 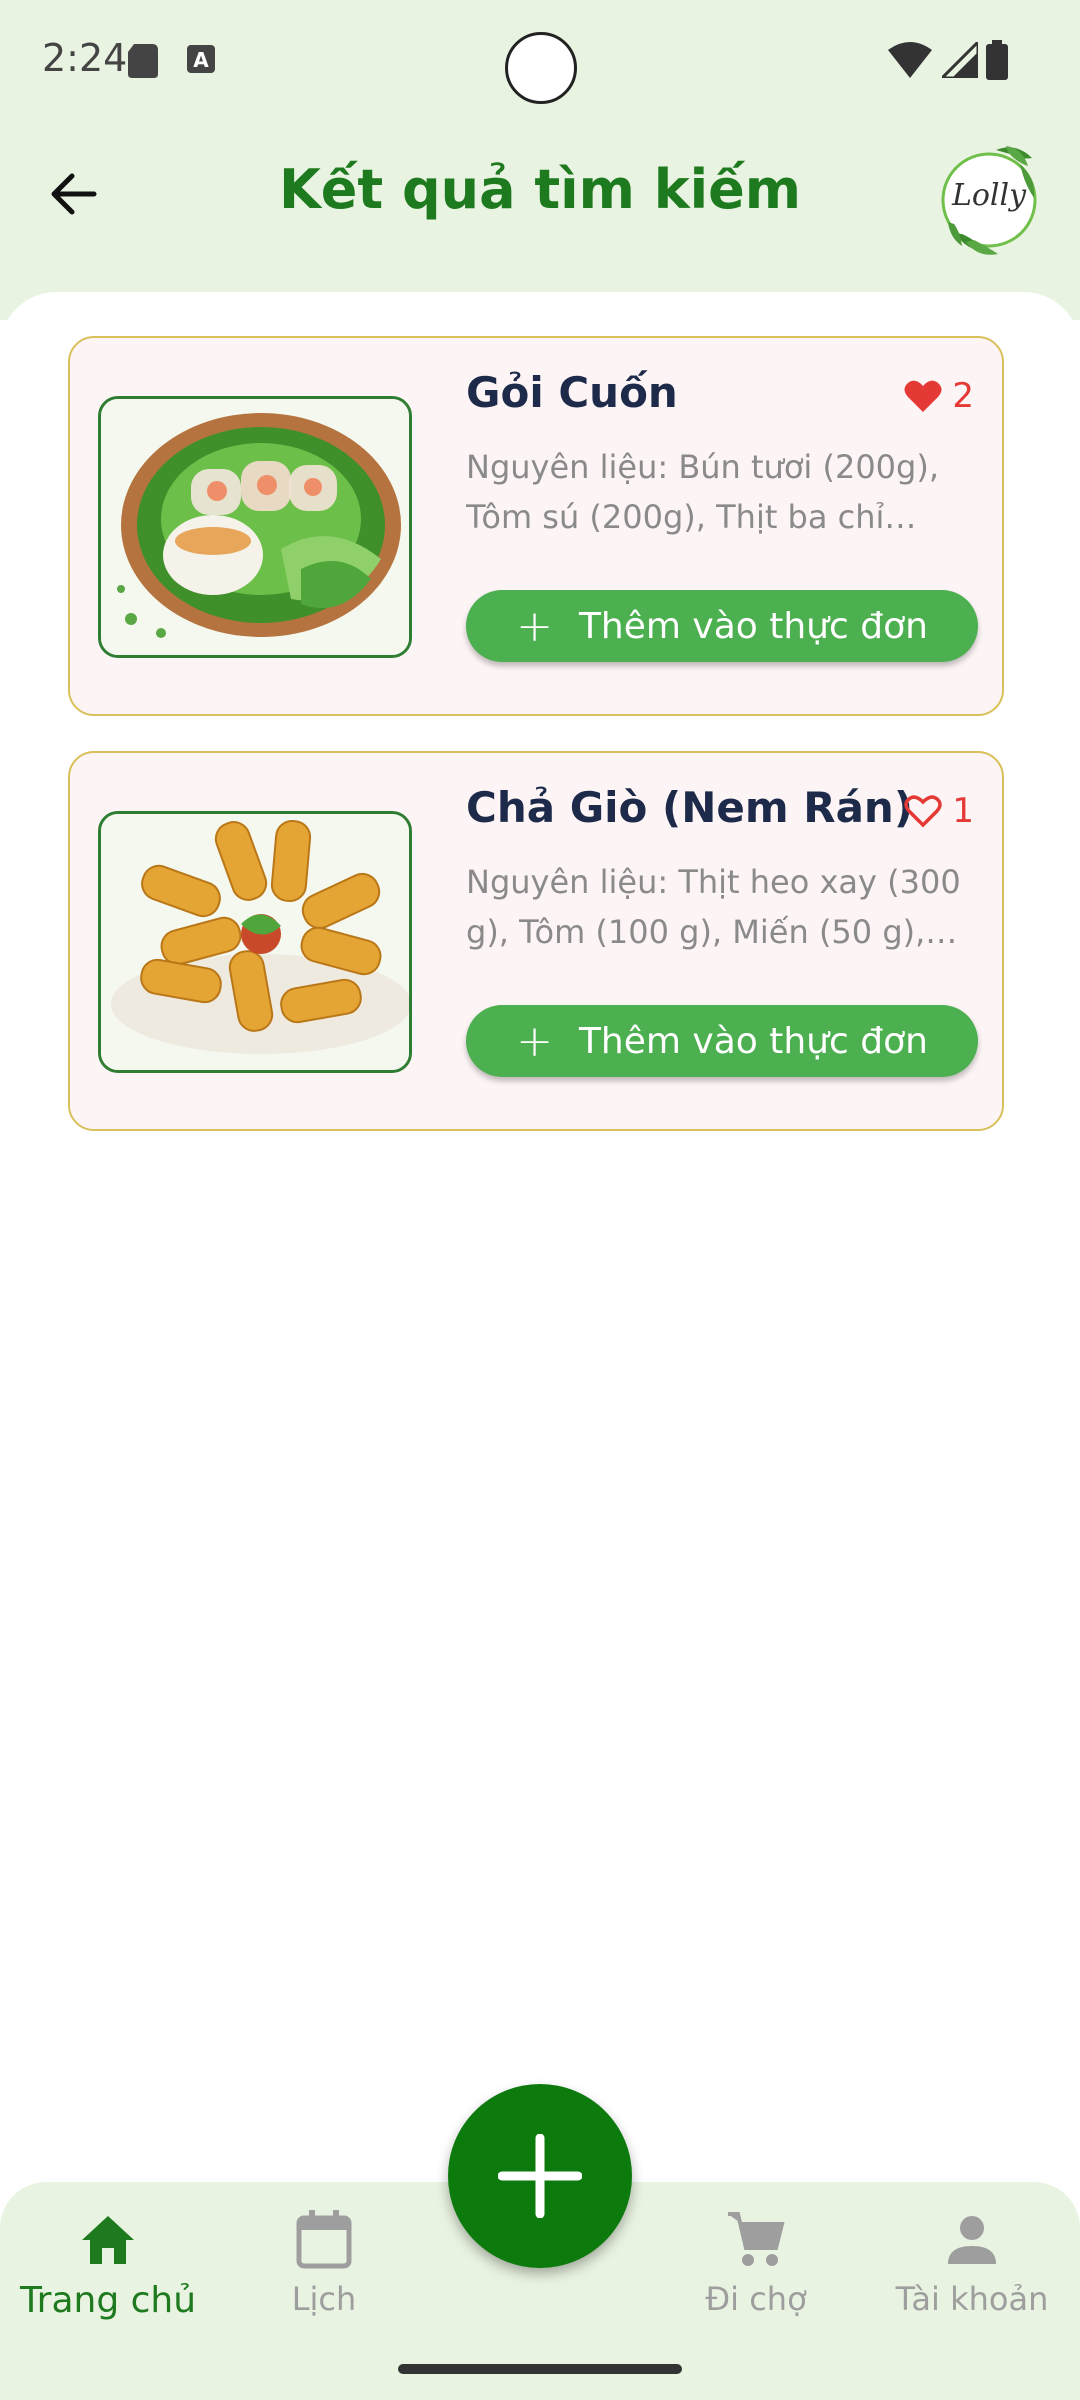 I want to click on nav-label-account: Tài khoản, so click(x=972, y=2299).